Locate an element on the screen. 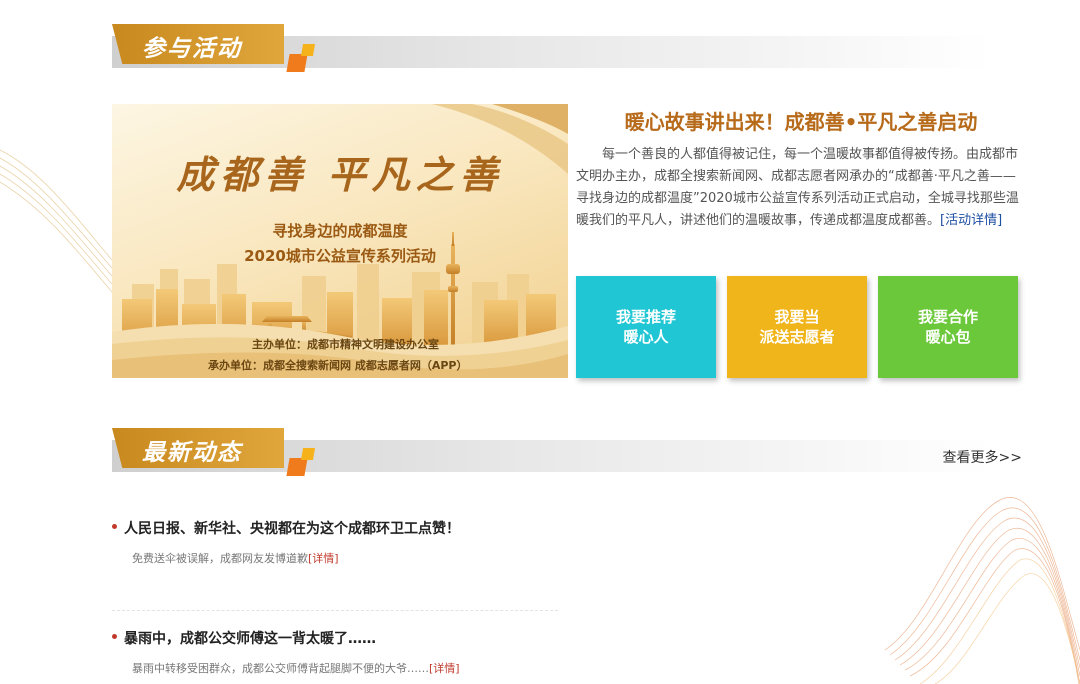 The height and width of the screenshot is (684, 1080). activity-detail-link: [活动详情] is located at coordinates (971, 220).